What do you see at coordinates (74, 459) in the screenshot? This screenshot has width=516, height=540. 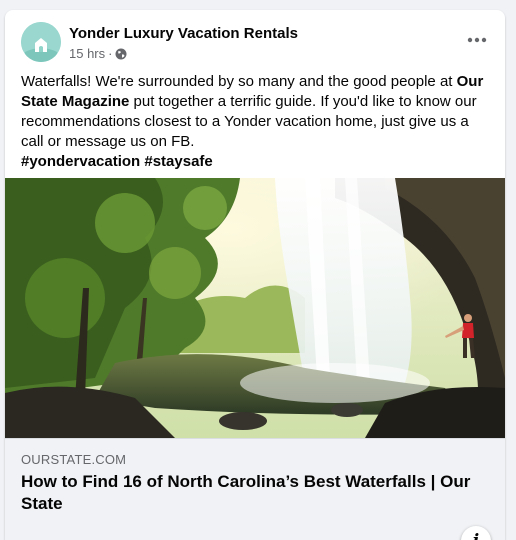 I see `link-domain: OURSTATE.COM` at bounding box center [74, 459].